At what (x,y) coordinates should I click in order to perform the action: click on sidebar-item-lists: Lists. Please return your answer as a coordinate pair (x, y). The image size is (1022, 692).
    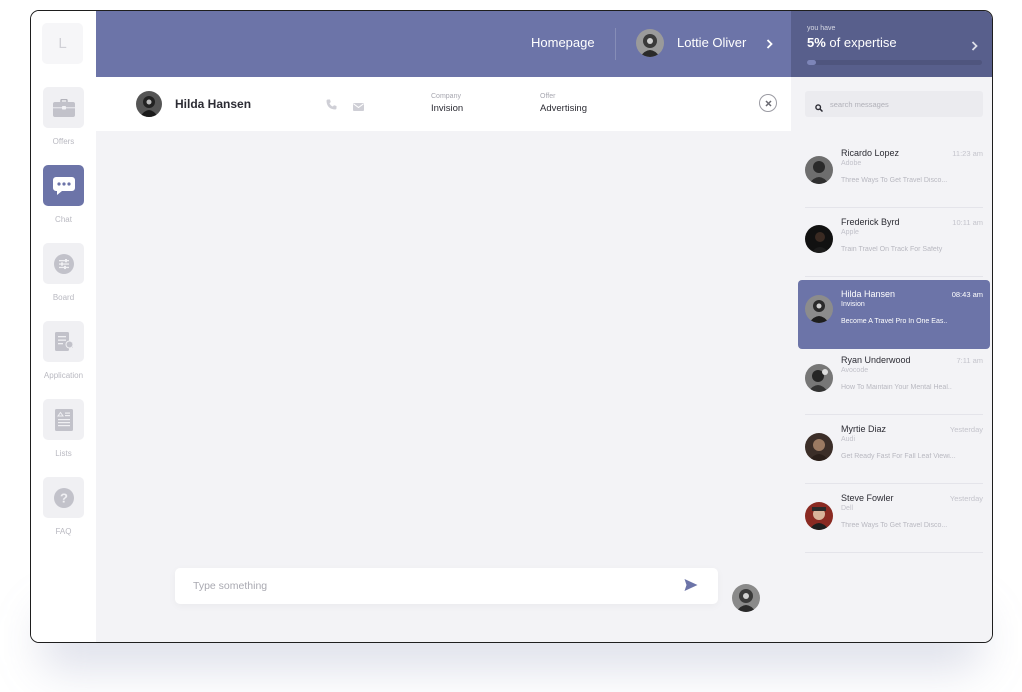
    Looking at the image, I should click on (63, 428).